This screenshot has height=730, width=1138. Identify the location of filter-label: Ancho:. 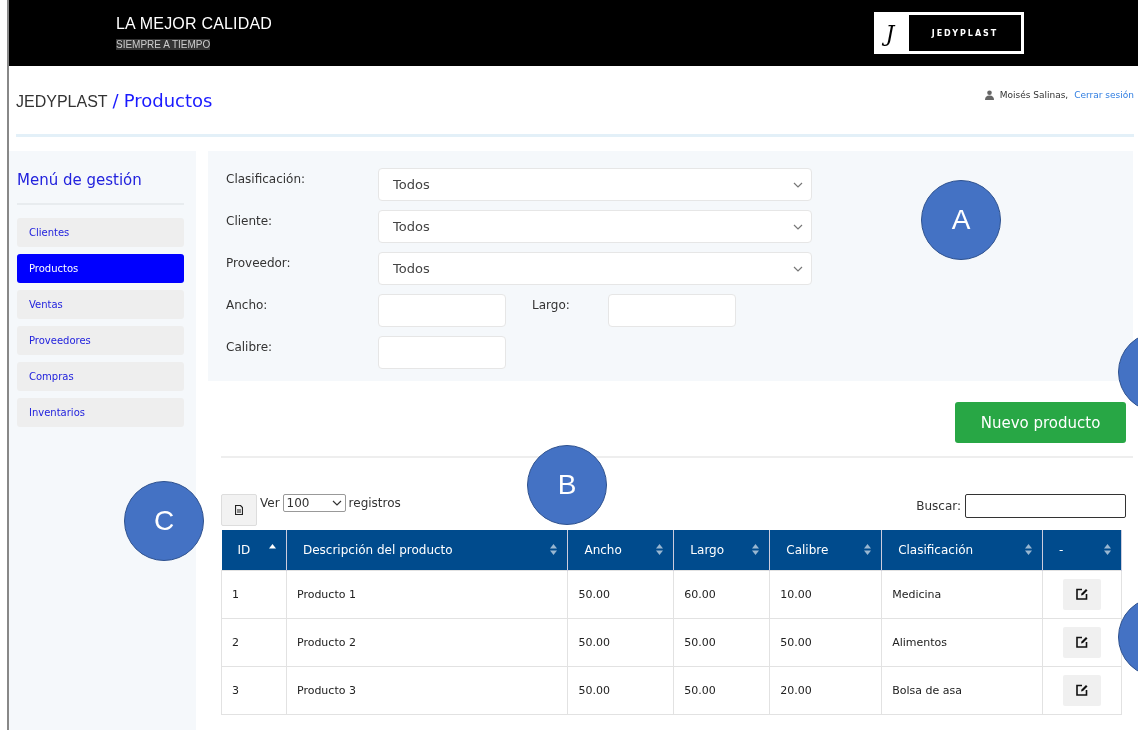
(247, 304).